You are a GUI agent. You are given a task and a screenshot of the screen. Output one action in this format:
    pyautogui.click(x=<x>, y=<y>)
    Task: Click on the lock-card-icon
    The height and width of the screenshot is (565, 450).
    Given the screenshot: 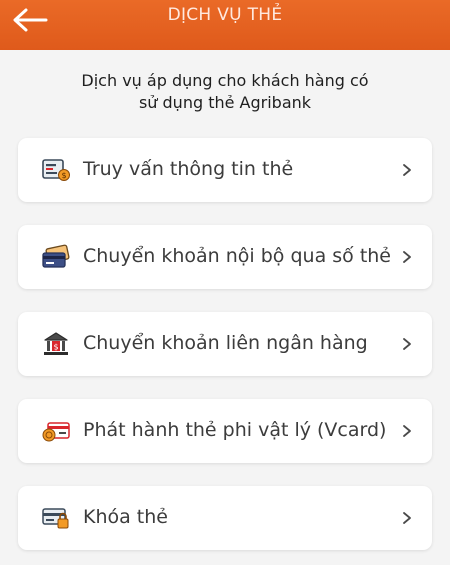 What is the action you would take?
    pyautogui.click(x=55, y=518)
    